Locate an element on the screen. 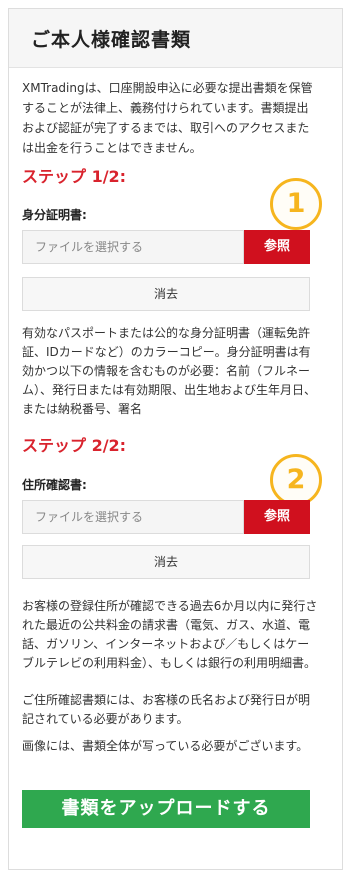 This screenshot has width=350, height=870. id-document-browse-button: 参照 is located at coordinates (277, 247).